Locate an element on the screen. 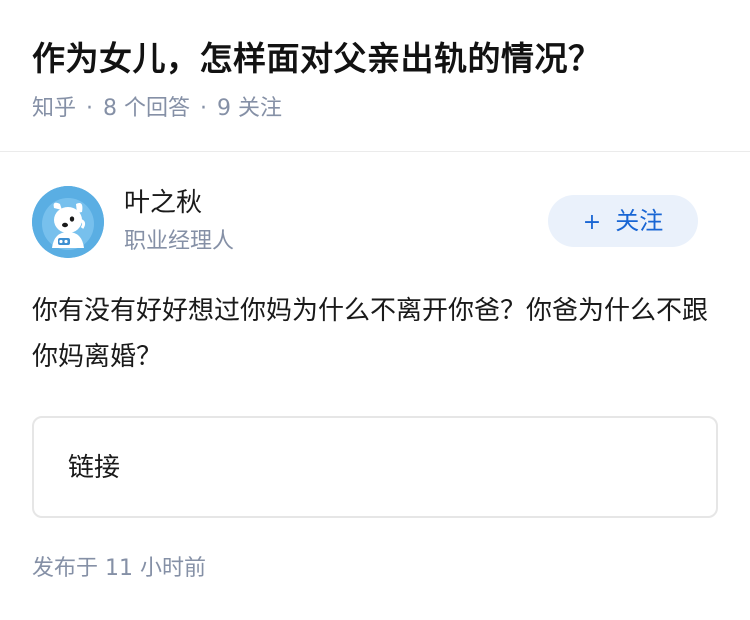  author-avatar is located at coordinates (68, 222).